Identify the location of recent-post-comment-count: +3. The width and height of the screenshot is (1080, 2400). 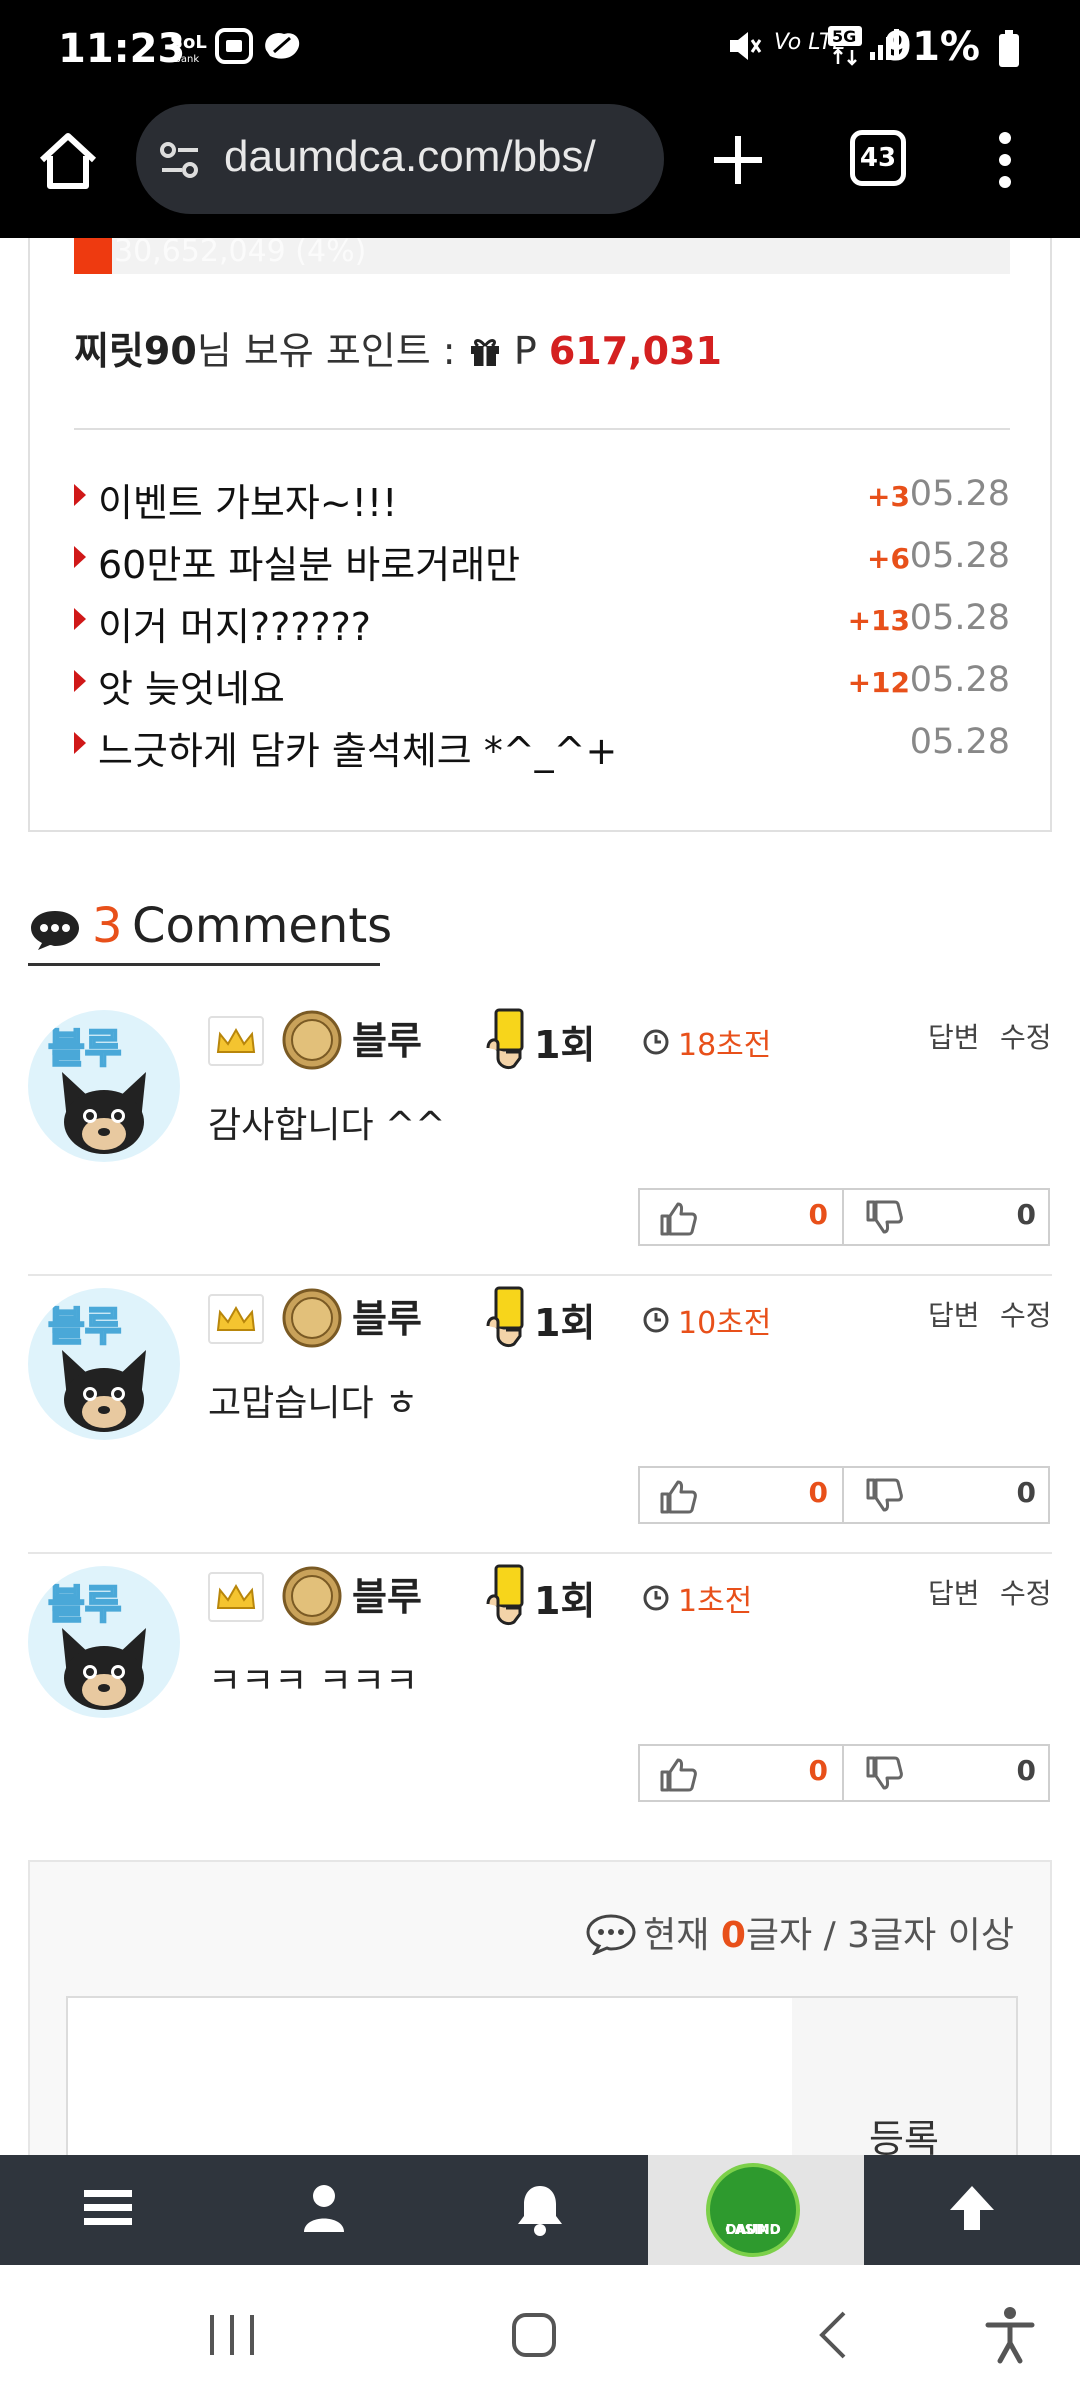
(888, 496).